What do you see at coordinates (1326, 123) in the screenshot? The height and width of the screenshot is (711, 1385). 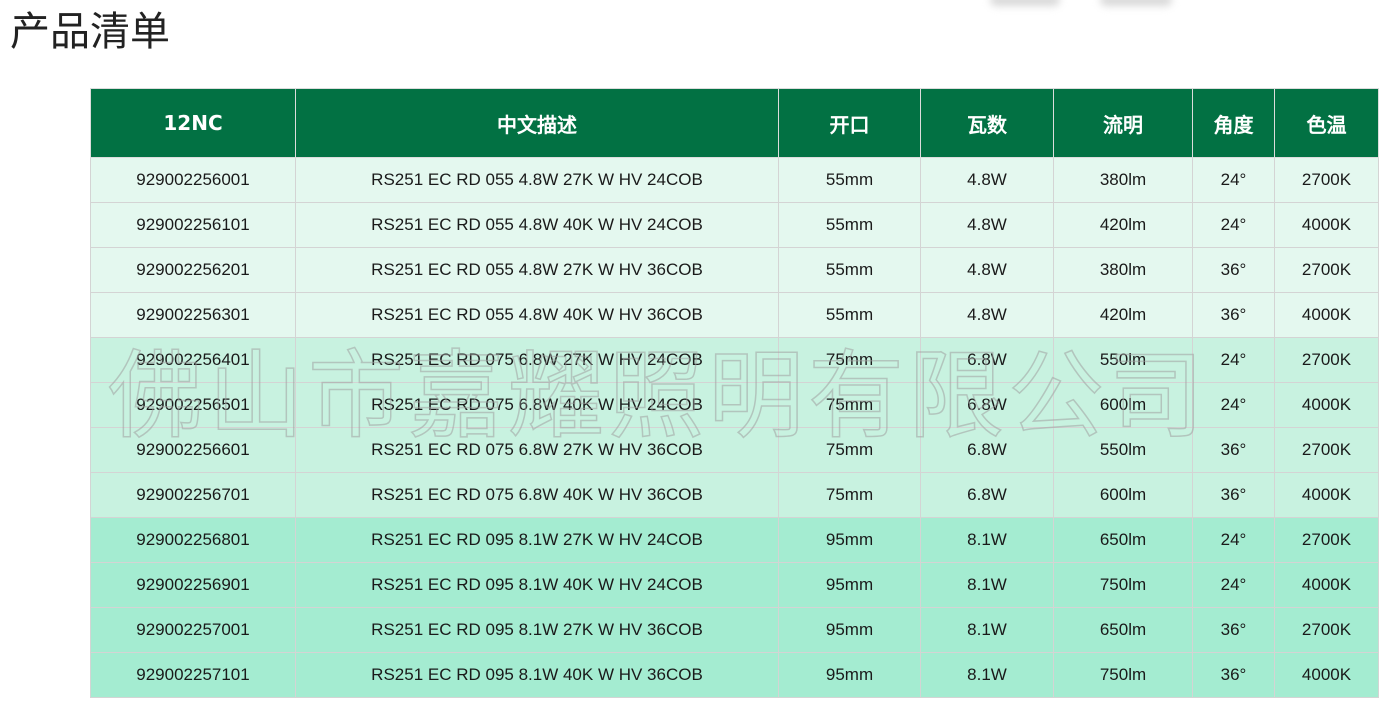 I see `header-color-temp: 色温` at bounding box center [1326, 123].